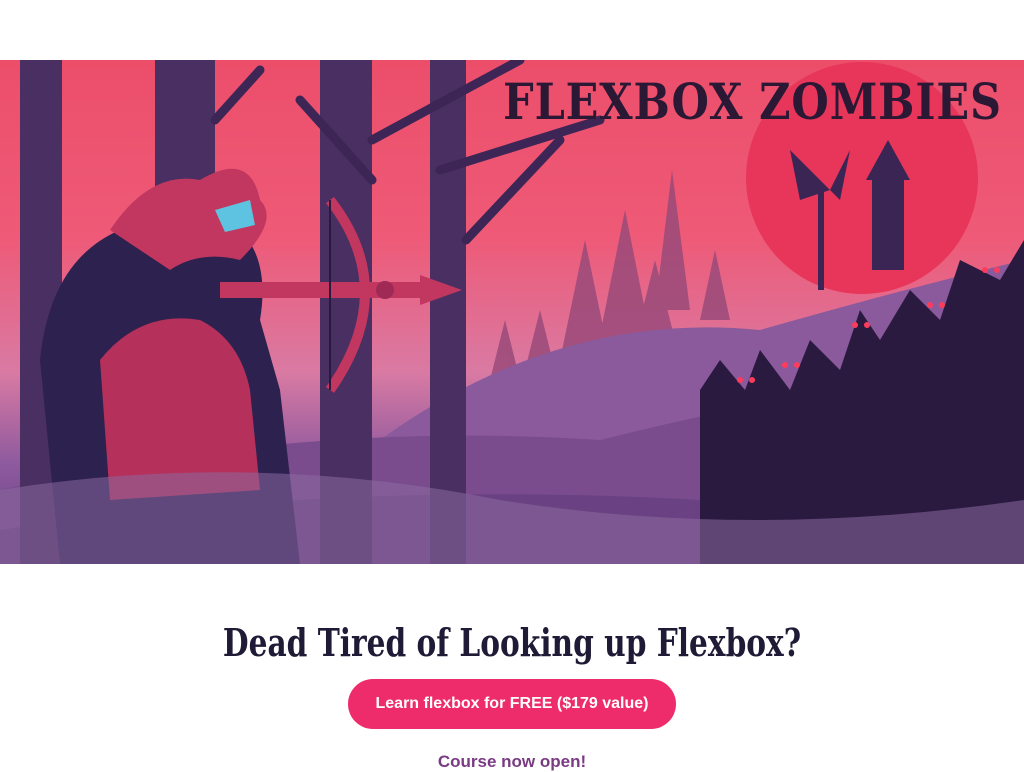  Describe the element at coordinates (512, 761) in the screenshot. I see `course-status-text: Course now open!` at that location.